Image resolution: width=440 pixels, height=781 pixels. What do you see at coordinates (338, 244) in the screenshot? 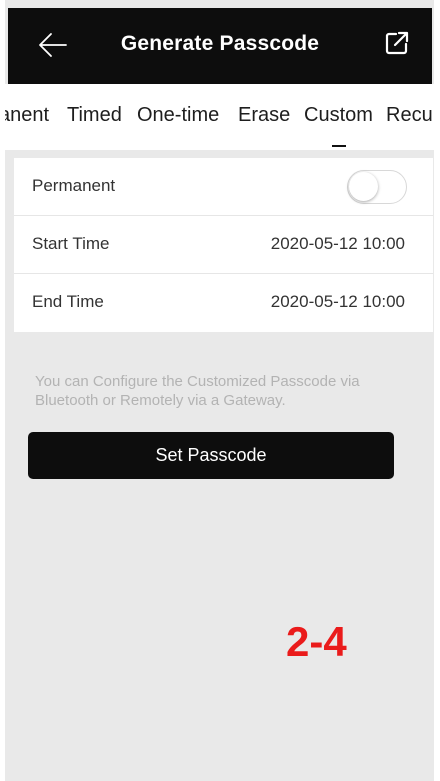
I see `start-time-value: 2020-05-12 10:00` at bounding box center [338, 244].